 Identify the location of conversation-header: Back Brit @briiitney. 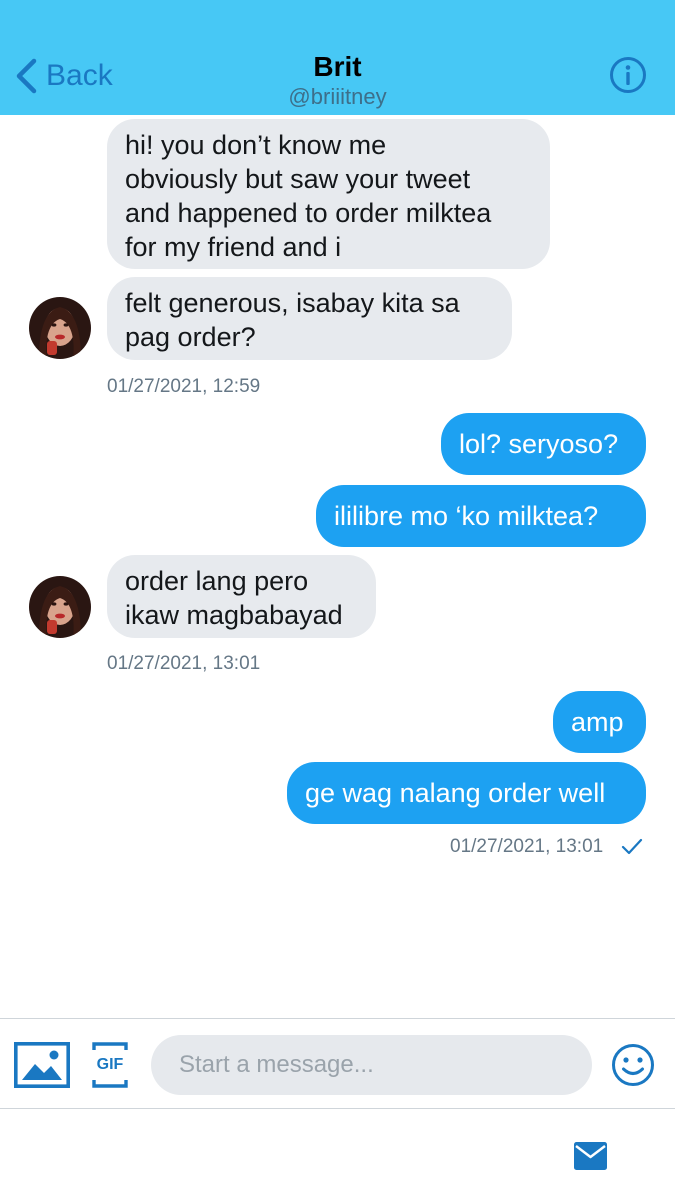
(337, 57).